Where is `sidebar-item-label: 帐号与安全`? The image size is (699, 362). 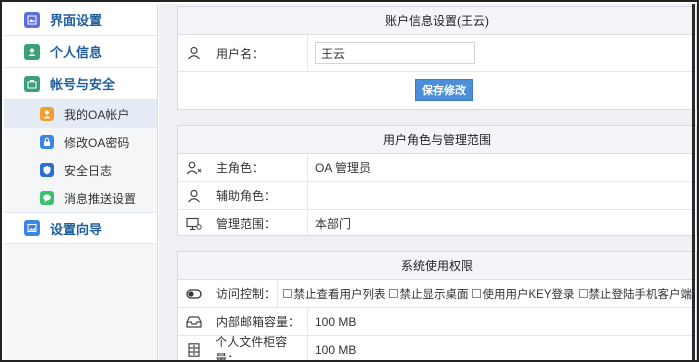 sidebar-item-label: 帐号与安全 is located at coordinates (83, 84).